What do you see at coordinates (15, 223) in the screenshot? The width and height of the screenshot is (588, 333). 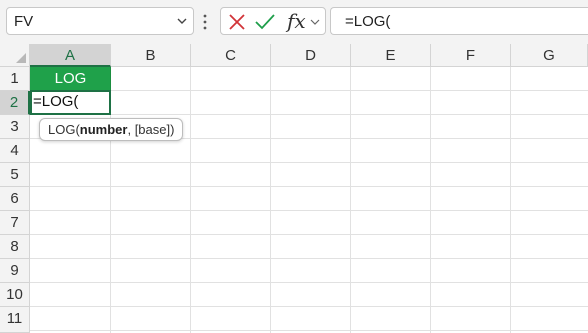 I see `row-header-7: 7` at bounding box center [15, 223].